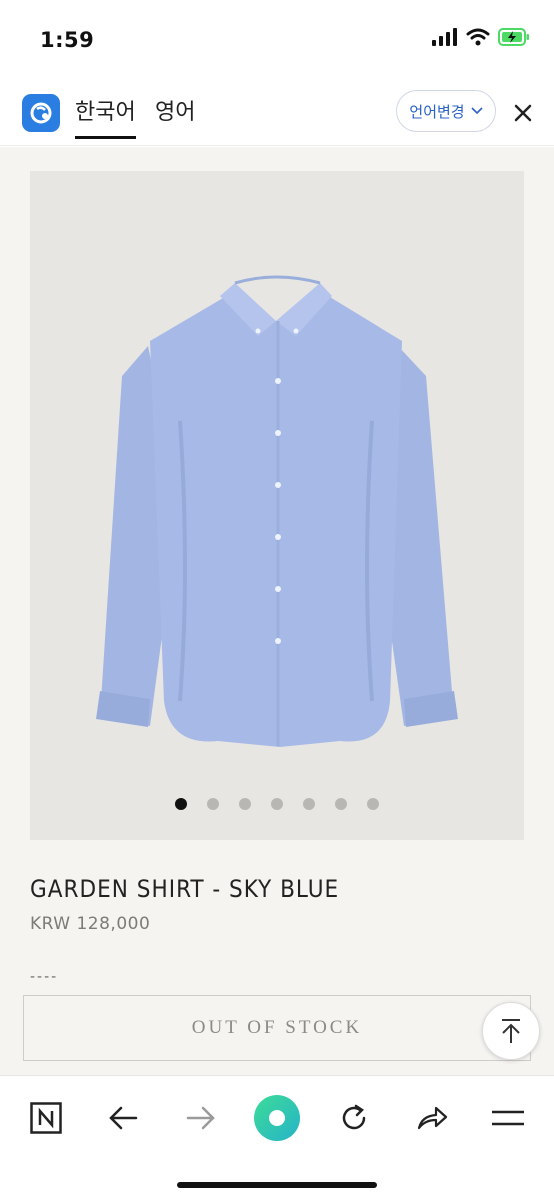 The height and width of the screenshot is (1200, 554). Describe the element at coordinates (277, 1185) in the screenshot. I see `home-indicator` at that location.